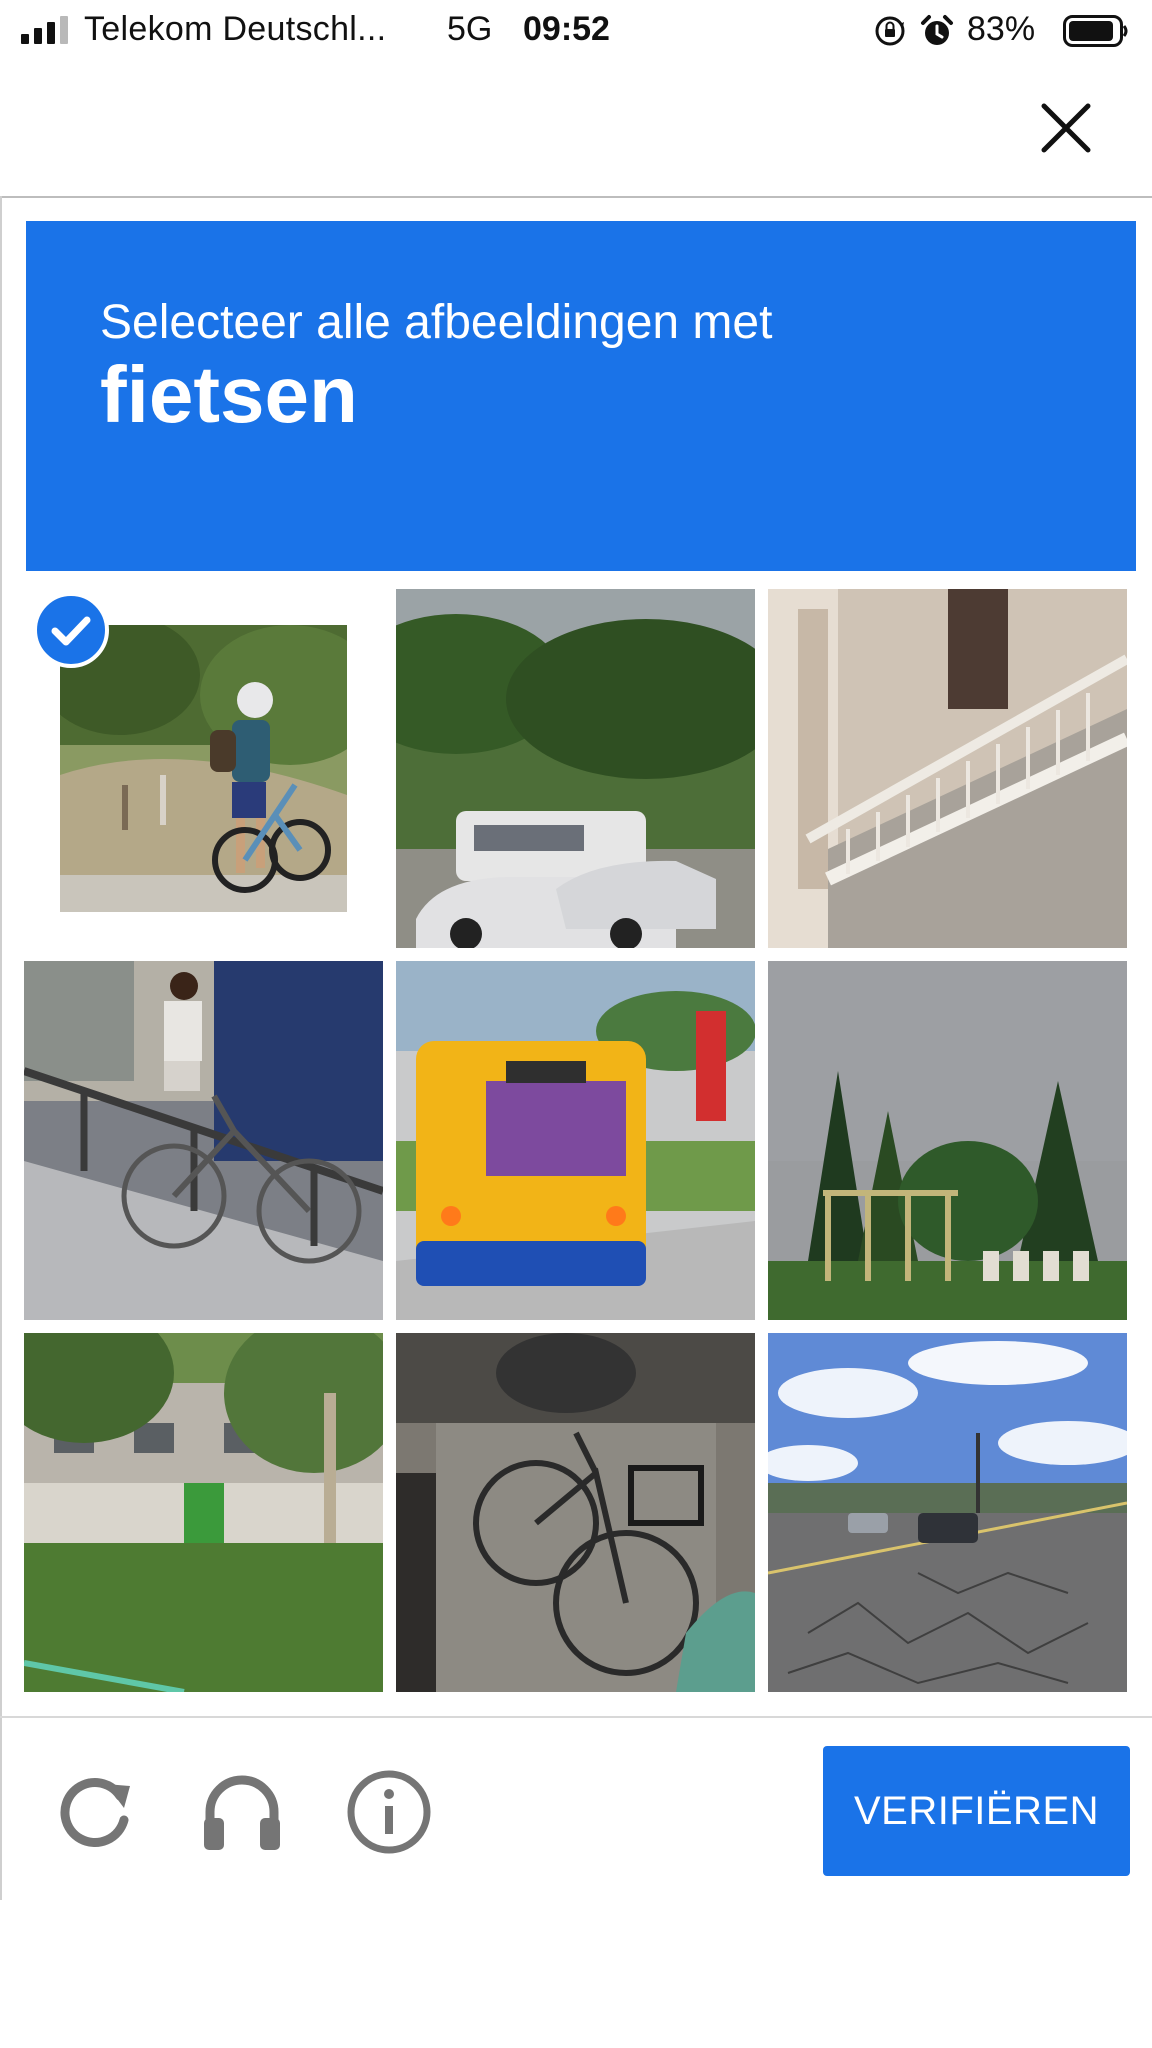 The width and height of the screenshot is (1152, 2048). I want to click on frame-border, so click(1, 1809).